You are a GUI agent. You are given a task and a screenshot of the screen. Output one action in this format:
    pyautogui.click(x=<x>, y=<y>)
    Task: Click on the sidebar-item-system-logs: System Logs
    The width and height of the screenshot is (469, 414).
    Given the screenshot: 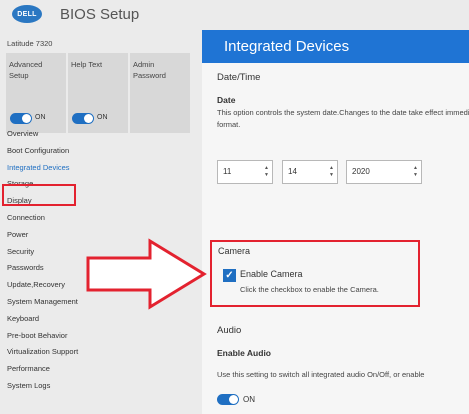 What is the action you would take?
    pyautogui.click(x=102, y=386)
    